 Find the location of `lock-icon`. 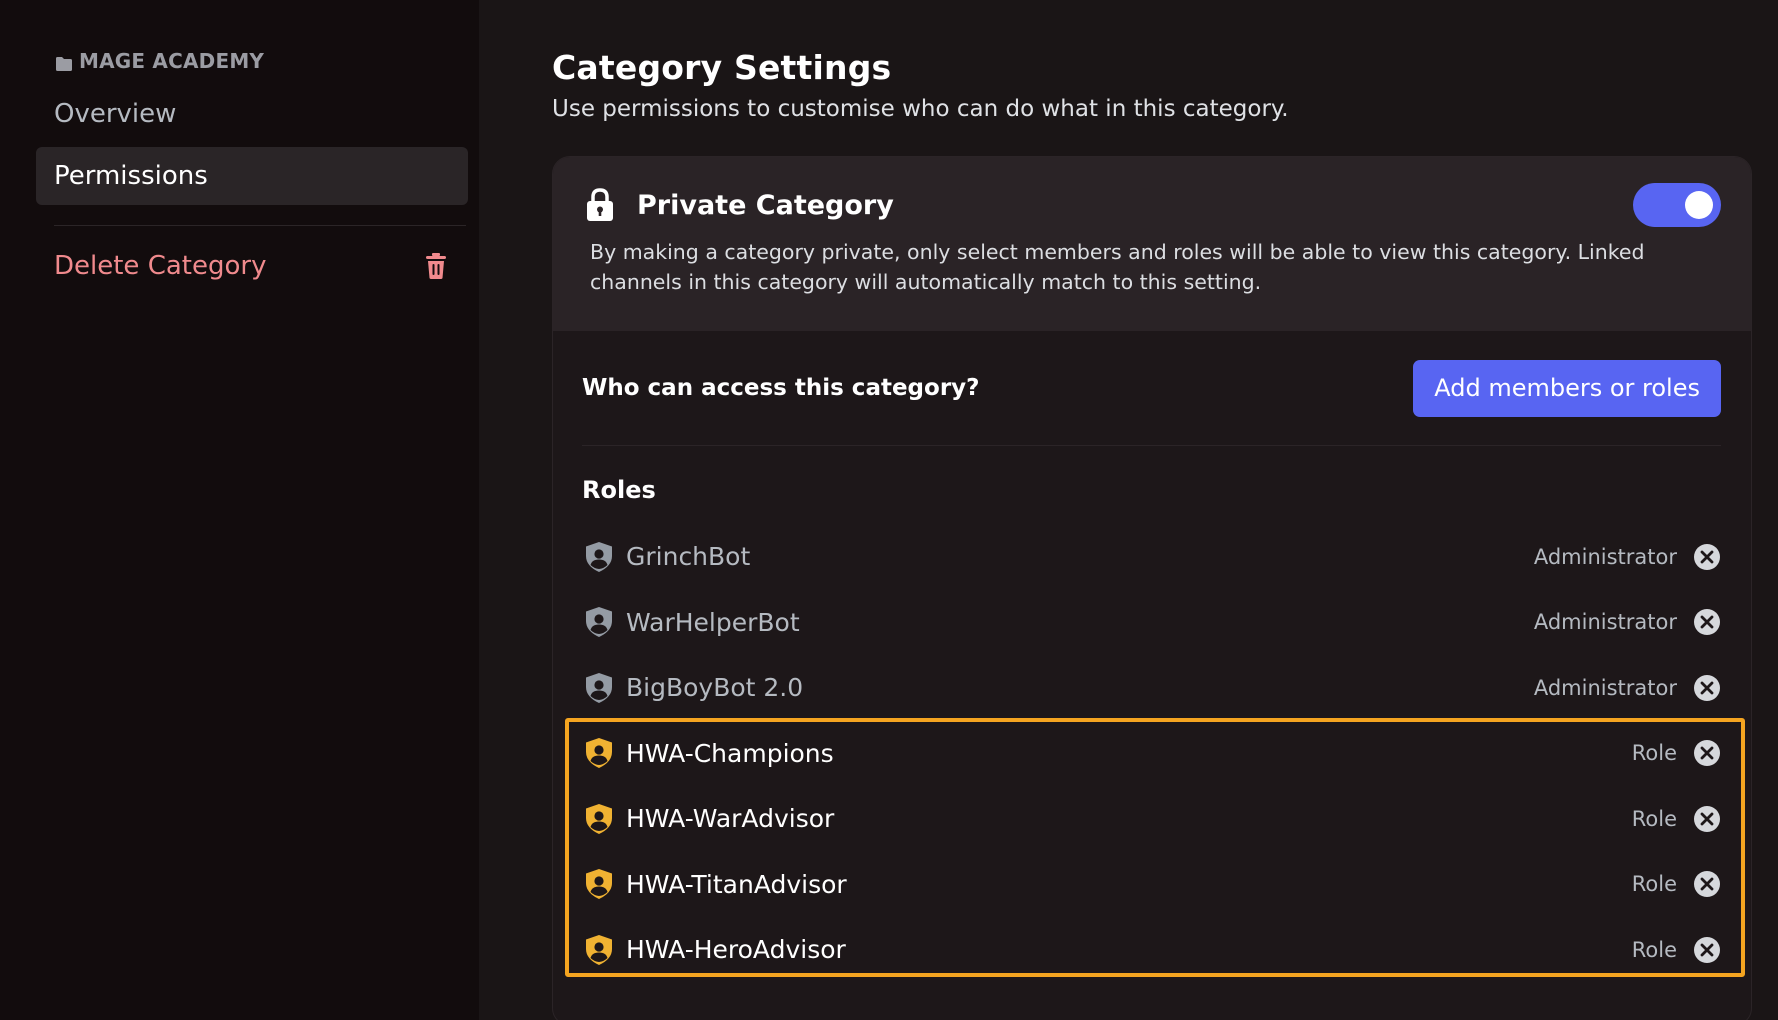

lock-icon is located at coordinates (600, 205).